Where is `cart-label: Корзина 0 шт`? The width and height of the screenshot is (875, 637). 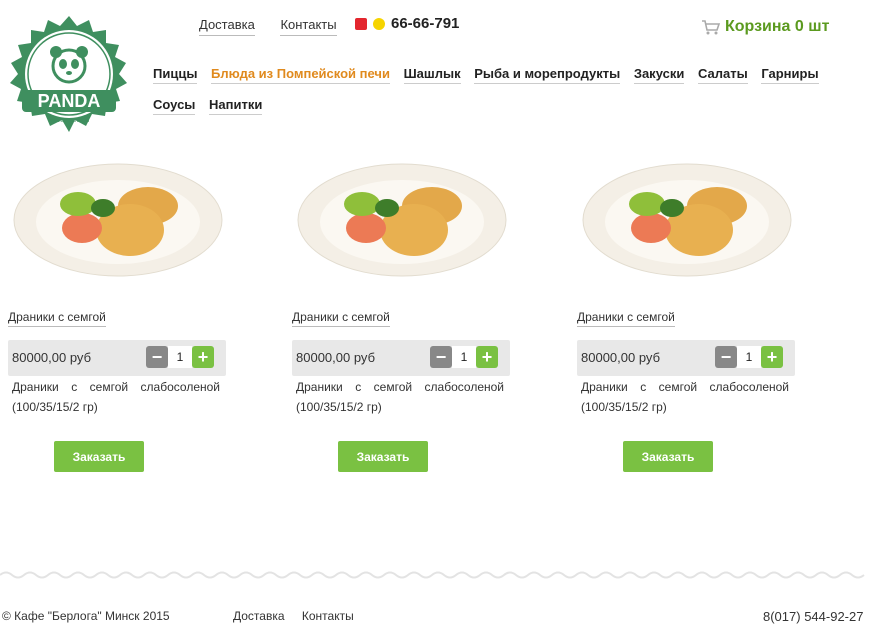 cart-label: Корзина 0 шт is located at coordinates (777, 26).